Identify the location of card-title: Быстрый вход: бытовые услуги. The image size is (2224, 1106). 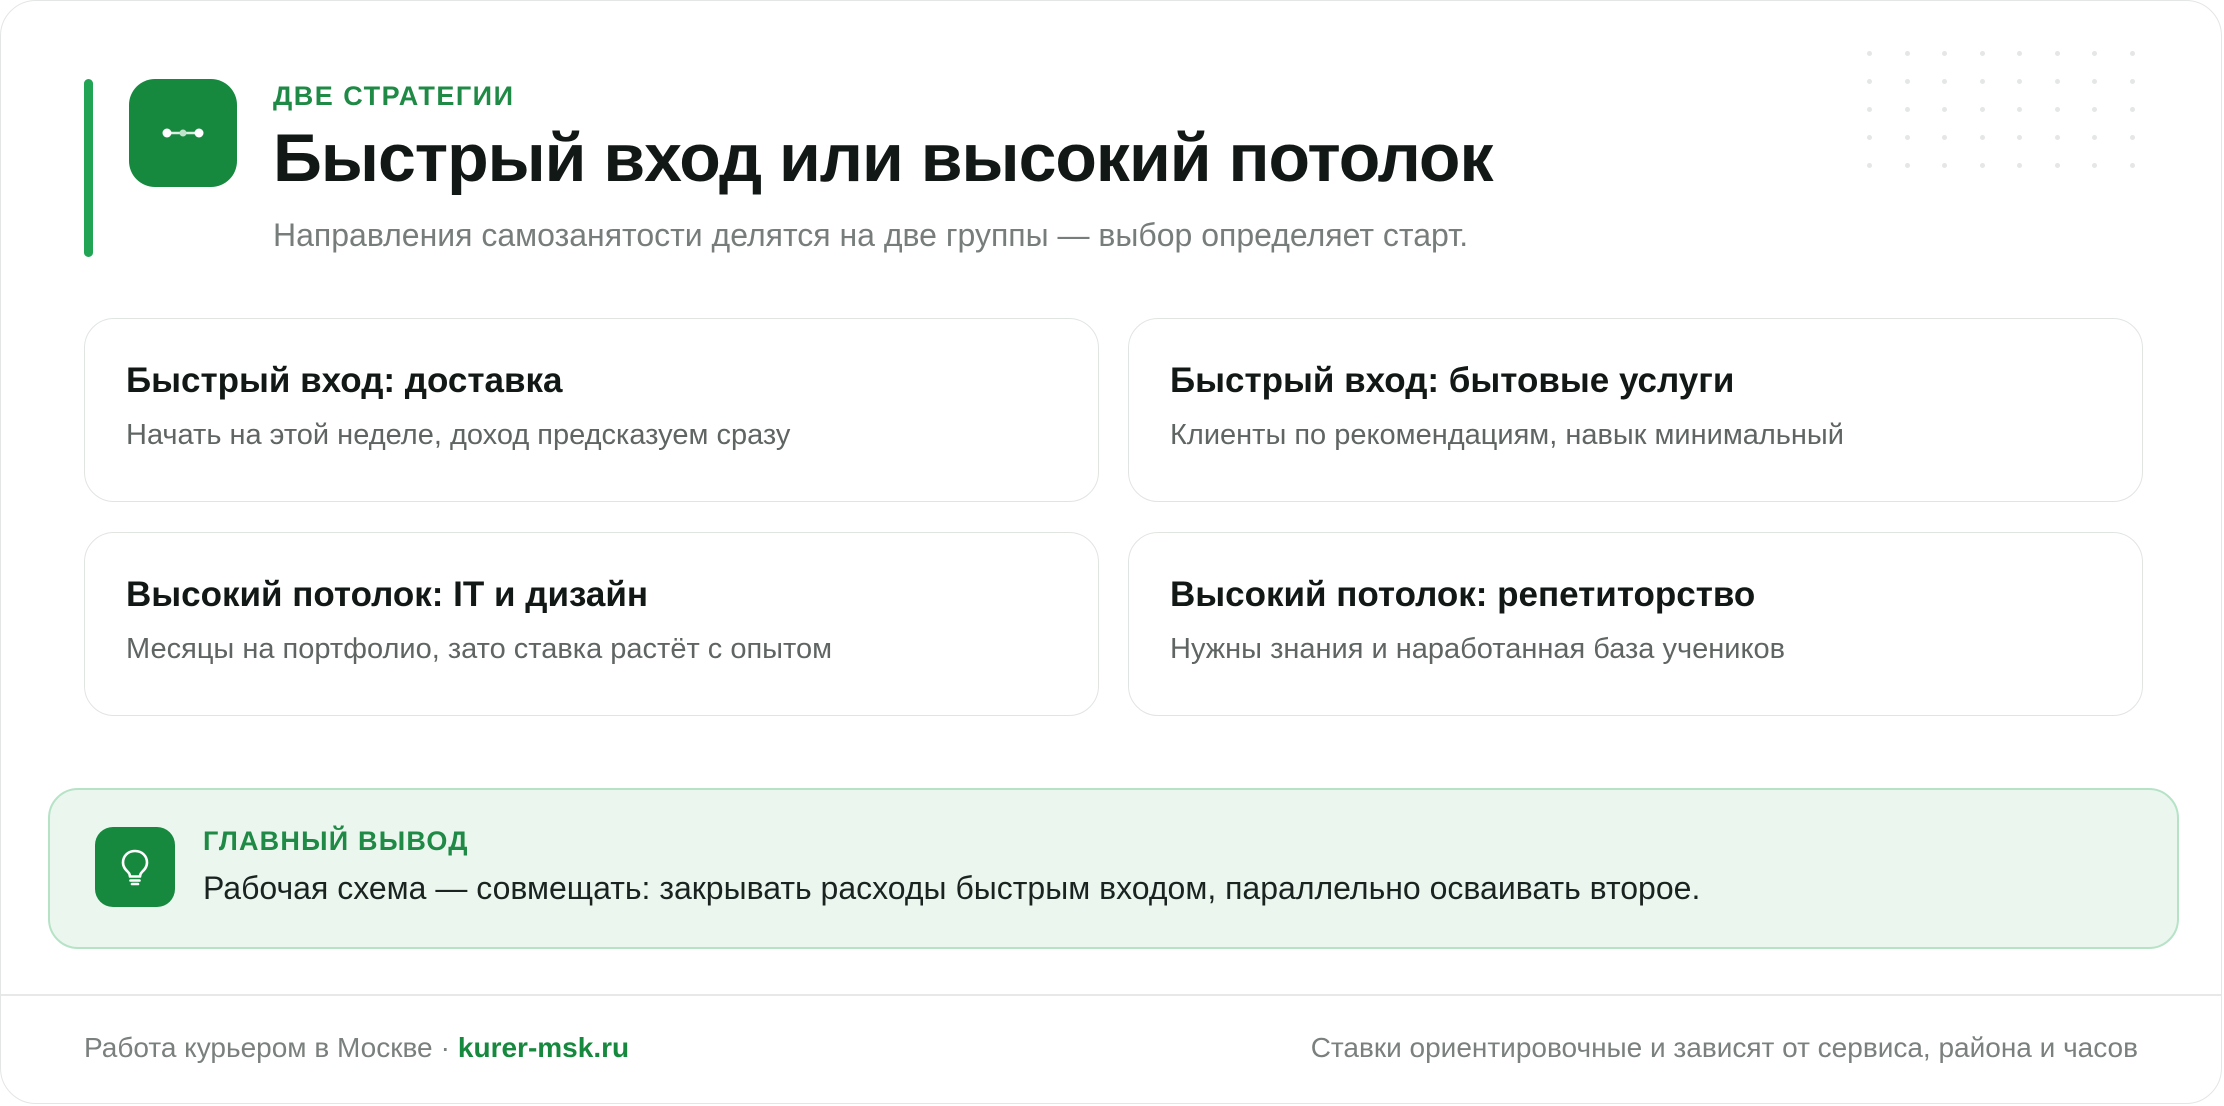
(1452, 380).